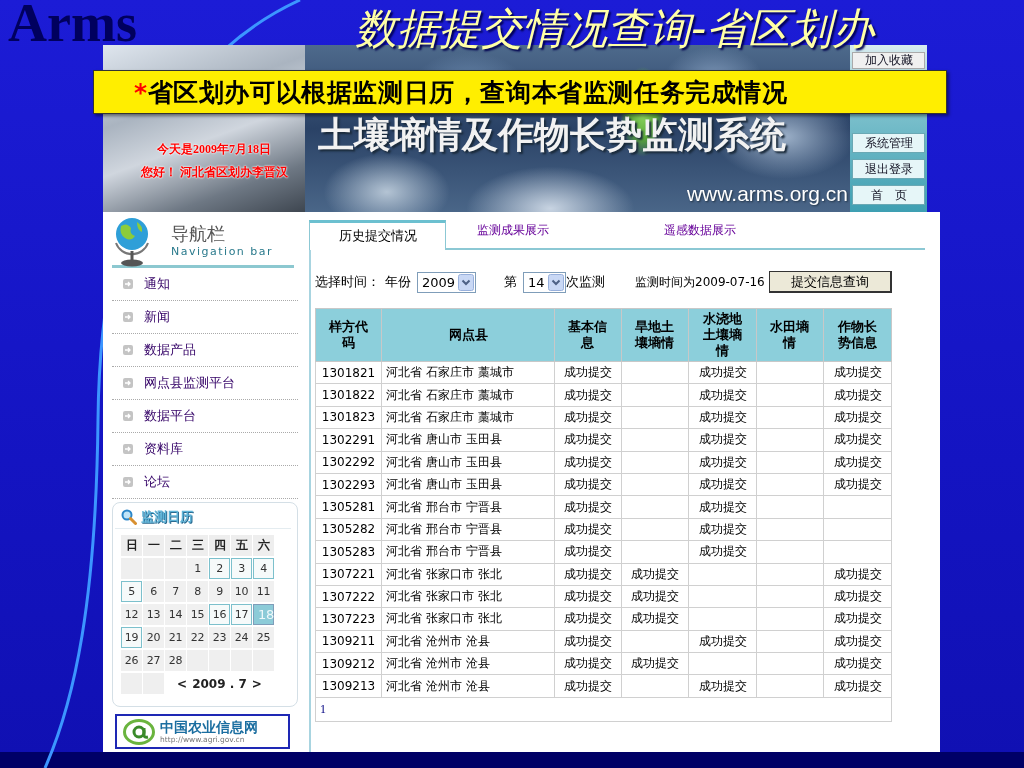  What do you see at coordinates (700, 230) in the screenshot?
I see `tab: 遥感数据展示` at bounding box center [700, 230].